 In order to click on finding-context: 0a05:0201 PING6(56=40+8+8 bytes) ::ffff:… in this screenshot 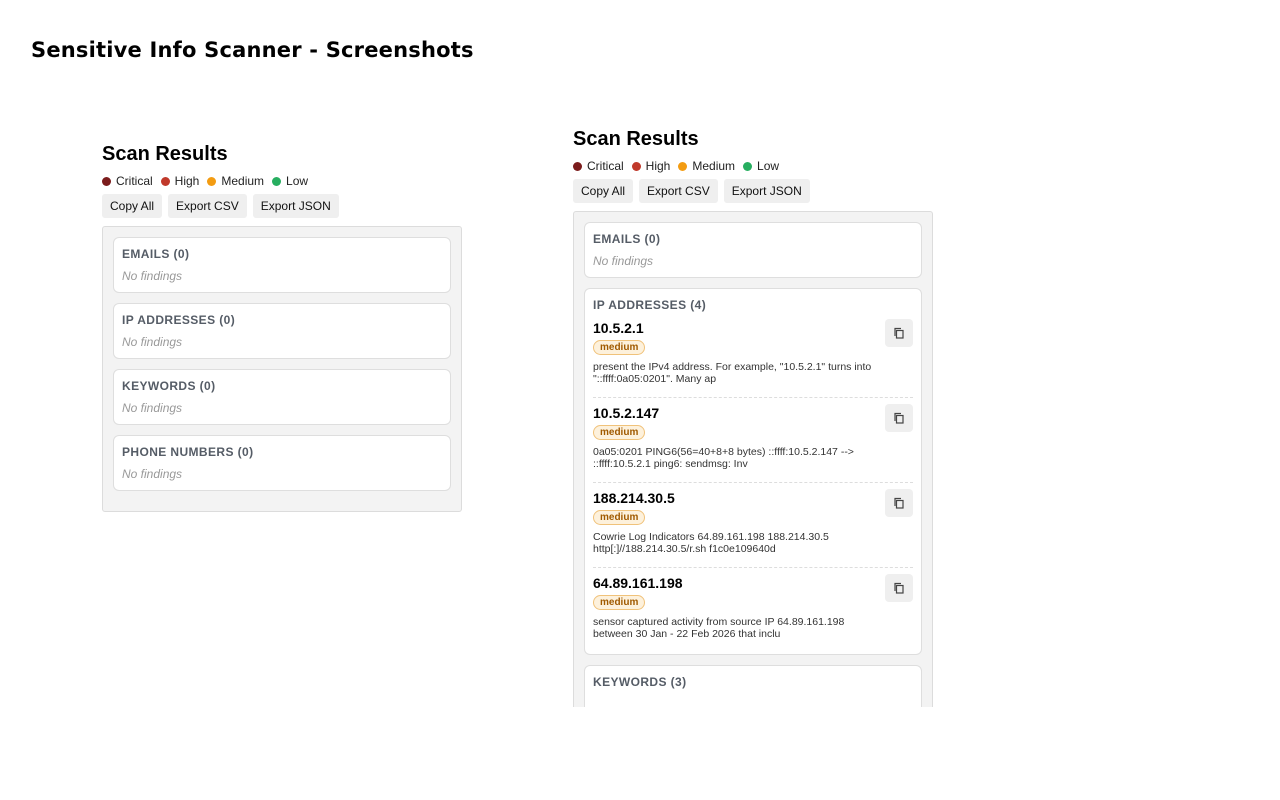, I will do `click(723, 458)`.